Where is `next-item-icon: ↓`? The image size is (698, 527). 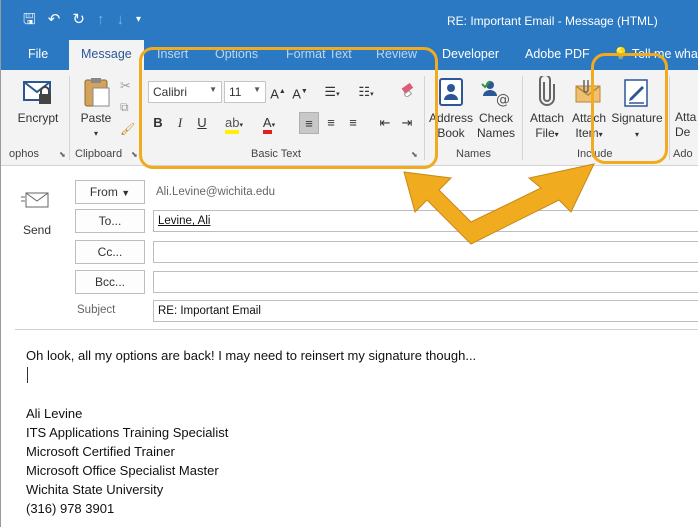
next-item-icon: ↓ is located at coordinates (120, 20).